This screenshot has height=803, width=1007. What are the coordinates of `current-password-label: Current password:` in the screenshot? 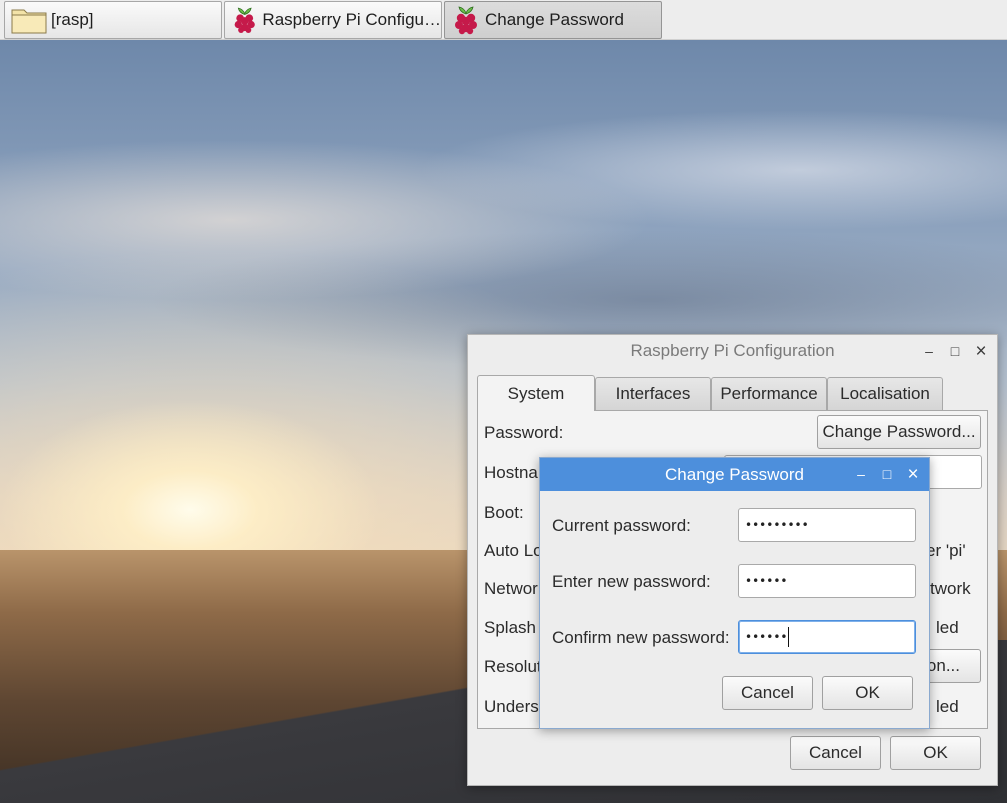 It's located at (621, 525).